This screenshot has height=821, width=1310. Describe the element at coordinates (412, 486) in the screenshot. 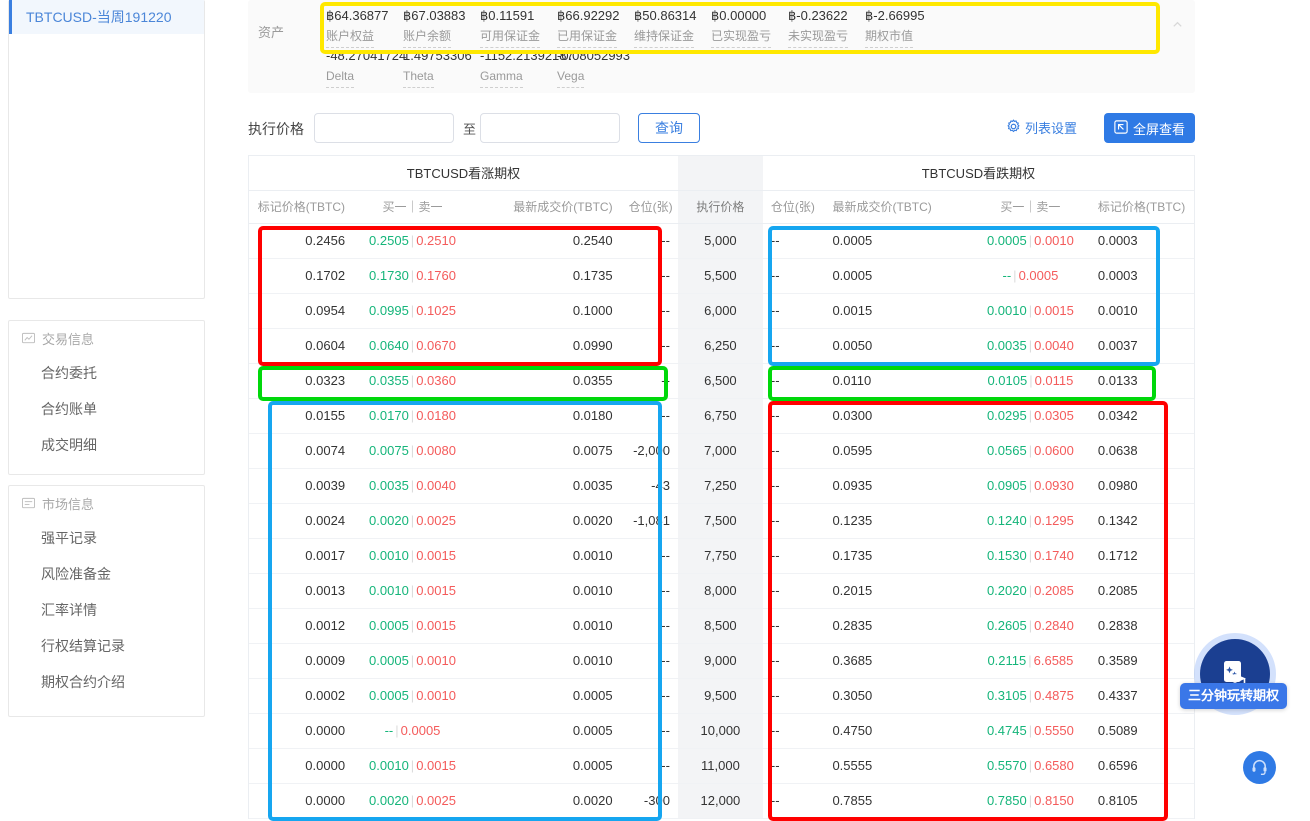

I see `call-bid-ask: 0.0035 | 0.0040` at that location.